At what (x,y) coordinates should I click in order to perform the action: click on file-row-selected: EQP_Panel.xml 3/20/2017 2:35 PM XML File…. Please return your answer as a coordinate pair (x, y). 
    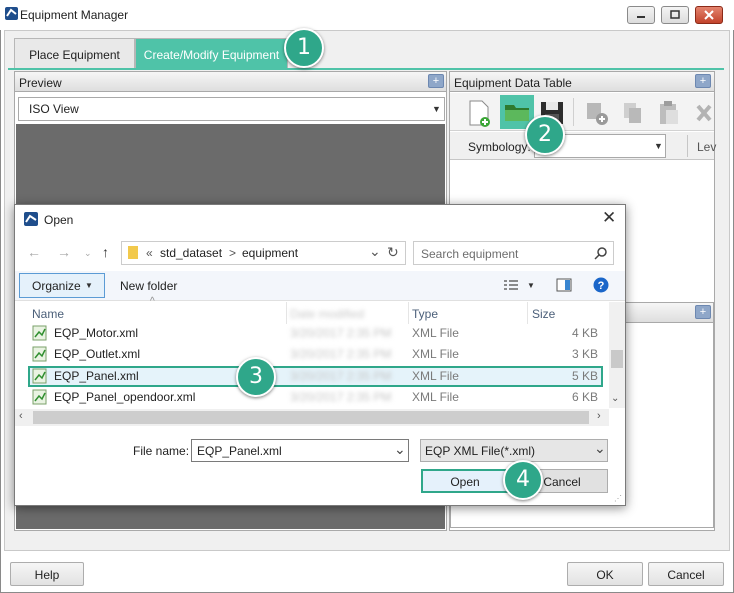
    Looking at the image, I should click on (315, 376).